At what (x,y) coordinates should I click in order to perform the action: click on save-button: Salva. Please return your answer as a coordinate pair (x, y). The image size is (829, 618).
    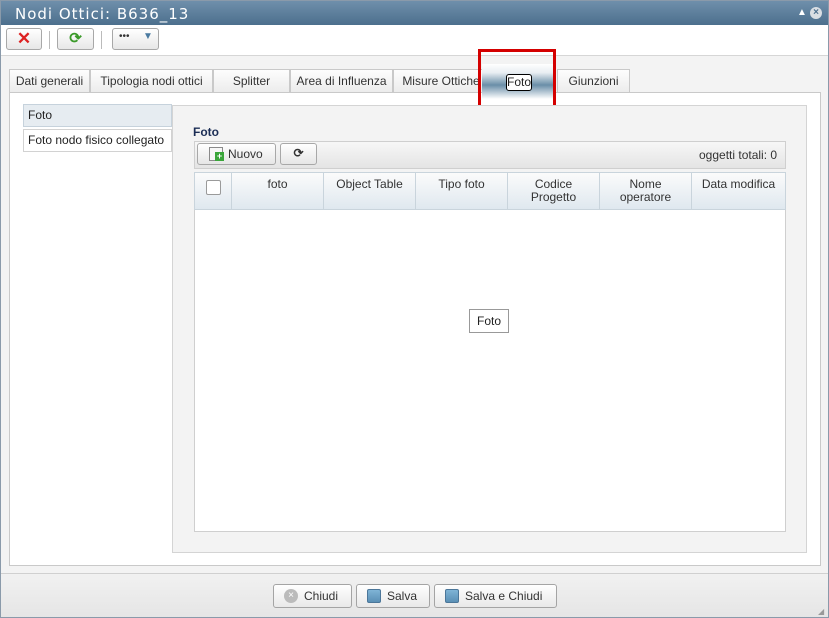
    Looking at the image, I should click on (393, 596).